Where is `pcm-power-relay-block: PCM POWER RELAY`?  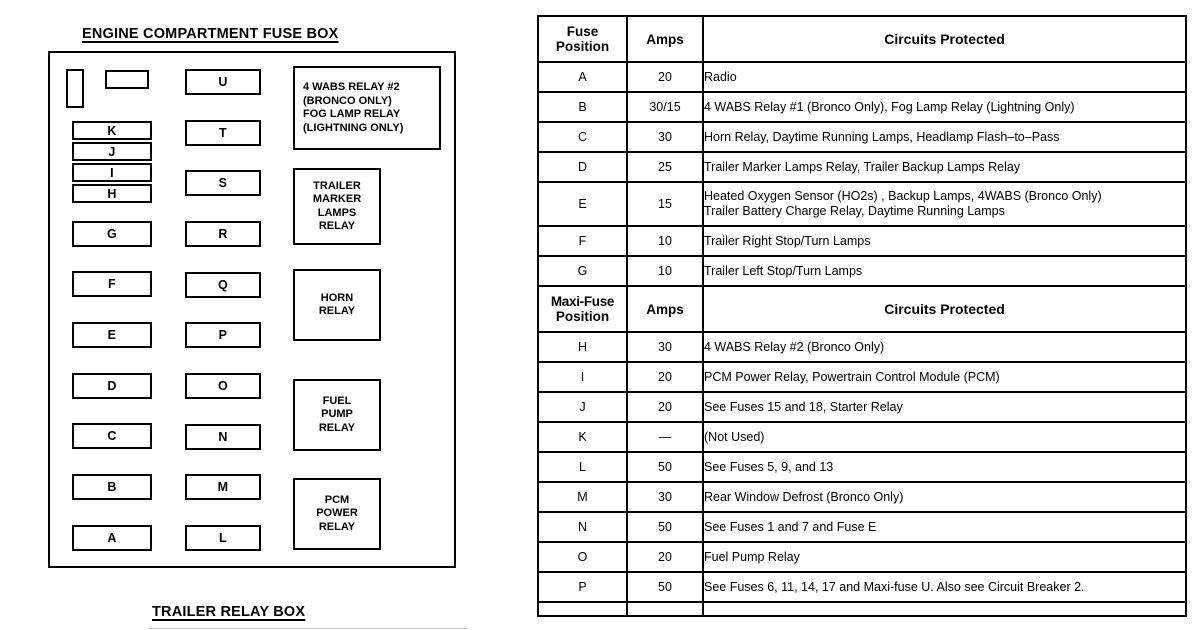
pcm-power-relay-block: PCM POWER RELAY is located at coordinates (337, 514).